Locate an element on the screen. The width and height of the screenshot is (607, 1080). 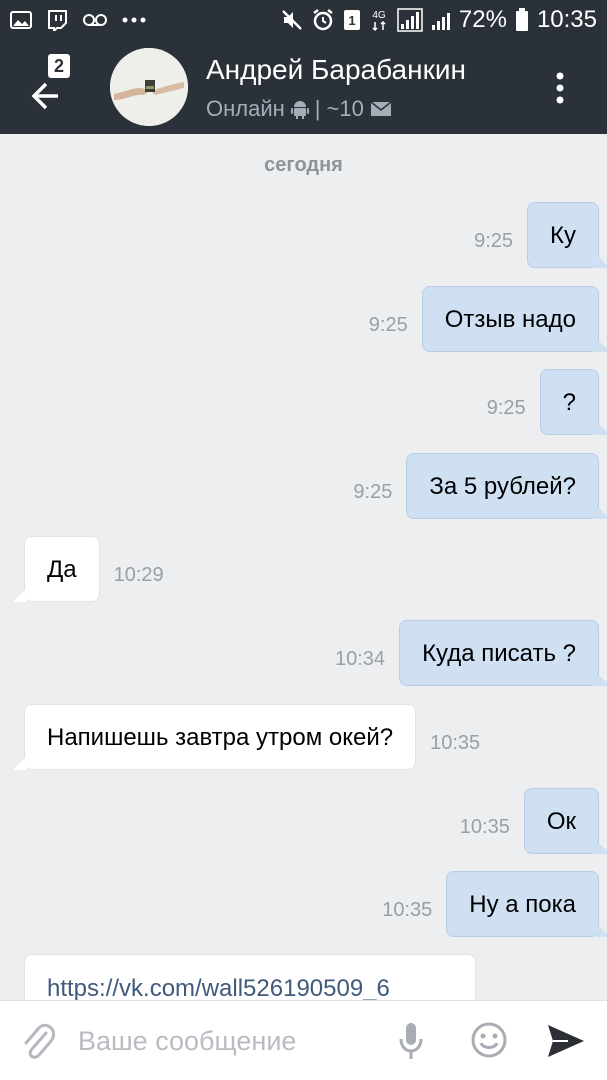
message-bubble: Ок is located at coordinates (565, 821).